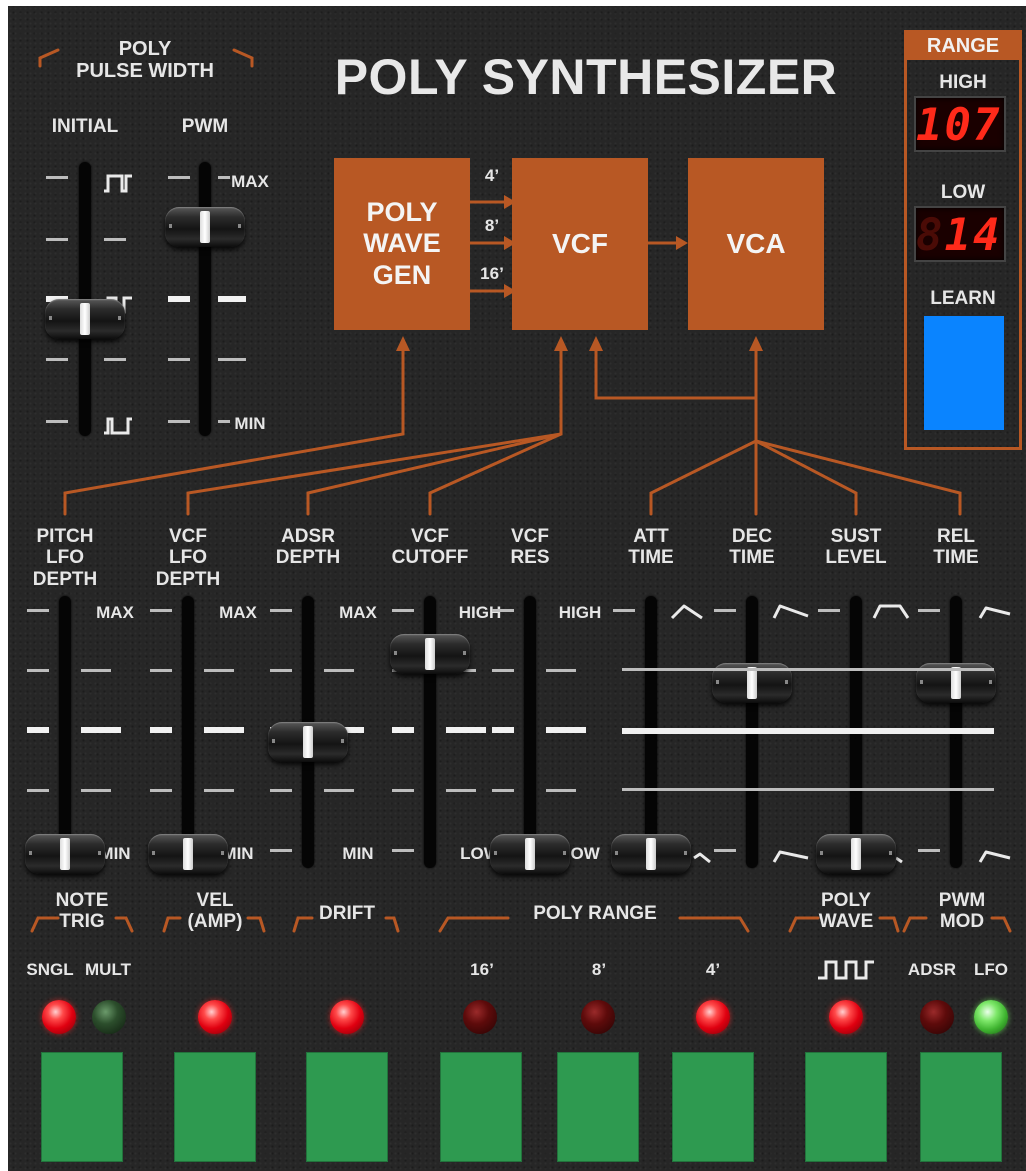 The height and width of the screenshot is (1171, 1026). I want to click on range-high-label: HIGH, so click(963, 82).